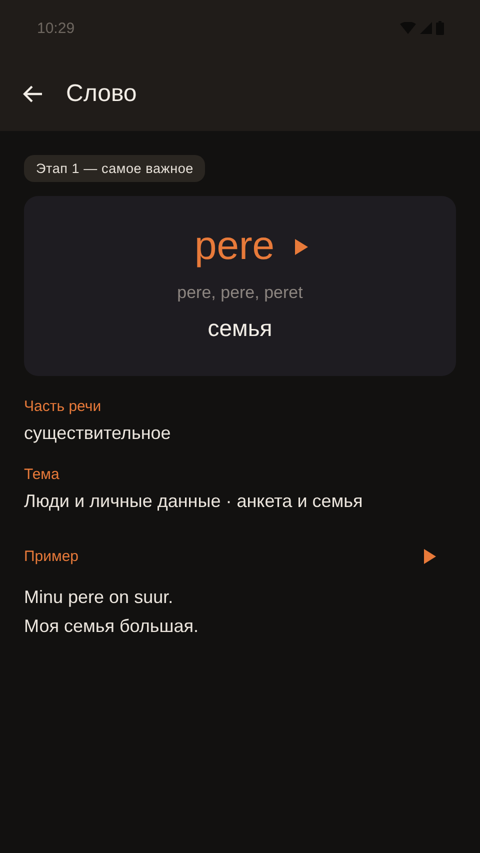 The image size is (480, 853). I want to click on play-example-button, so click(430, 556).